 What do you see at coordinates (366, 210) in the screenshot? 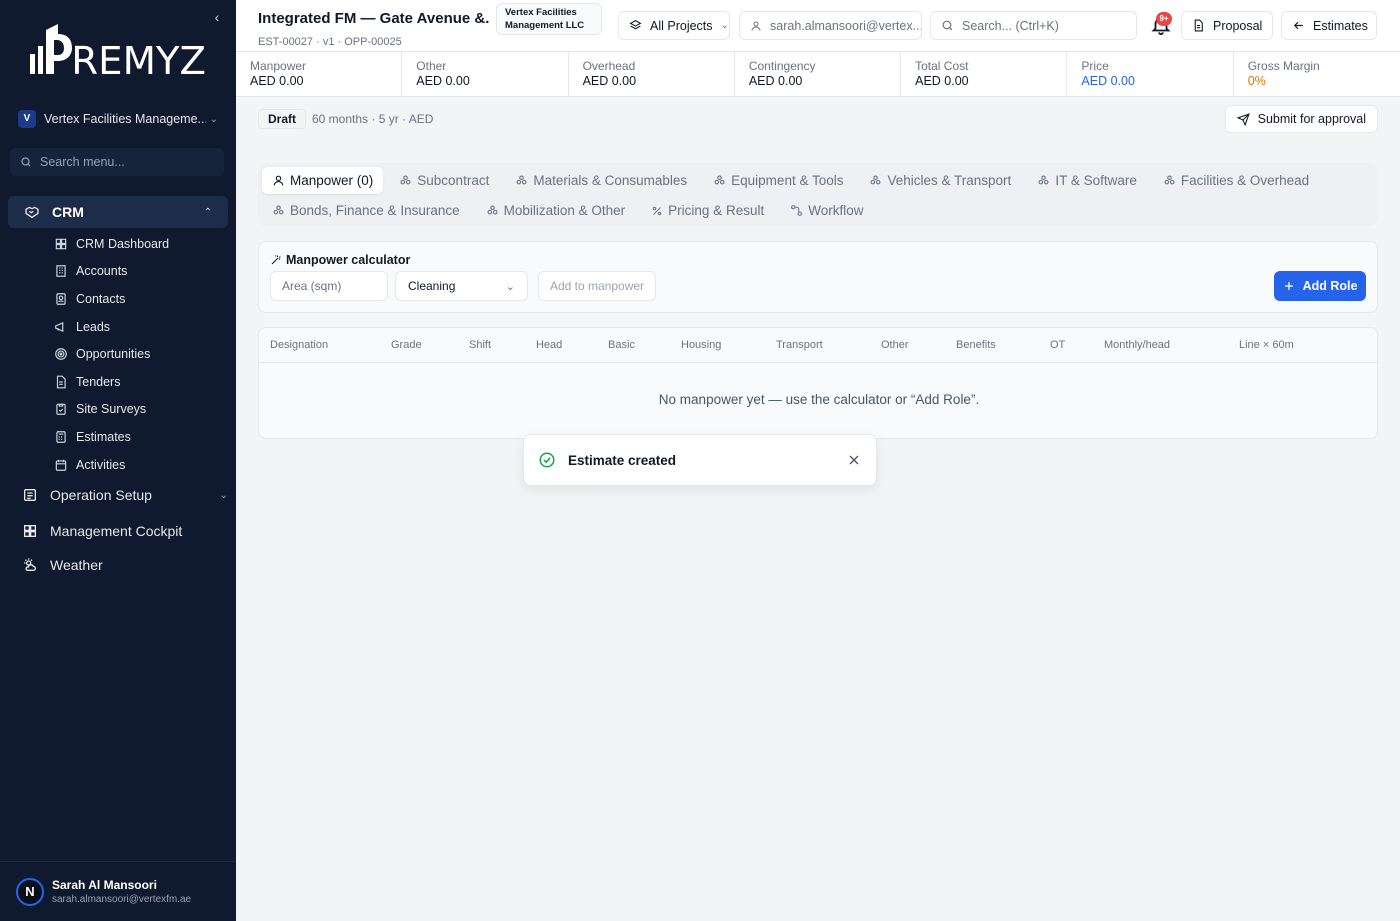
I see `tab-bonds-finance-insurance: Bonds, Finance & Insurance` at bounding box center [366, 210].